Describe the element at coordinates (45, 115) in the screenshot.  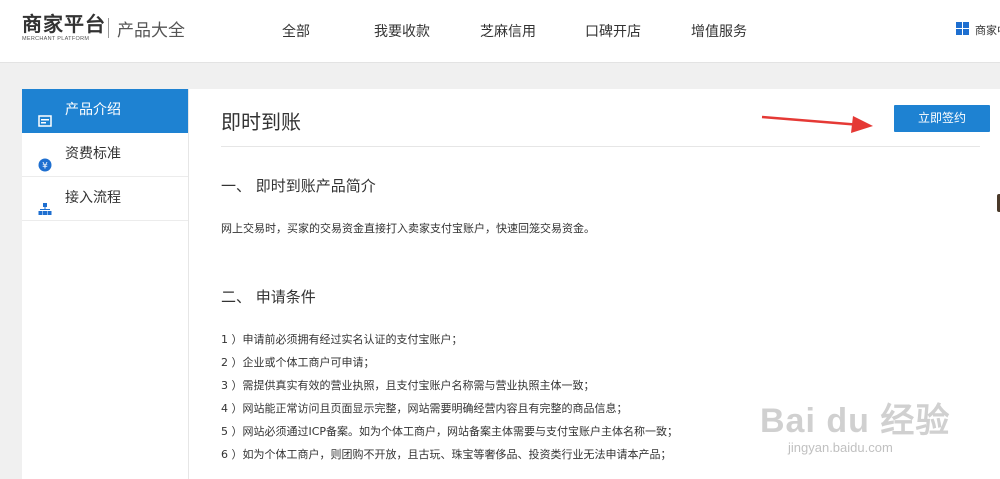
I see `card-icon` at that location.